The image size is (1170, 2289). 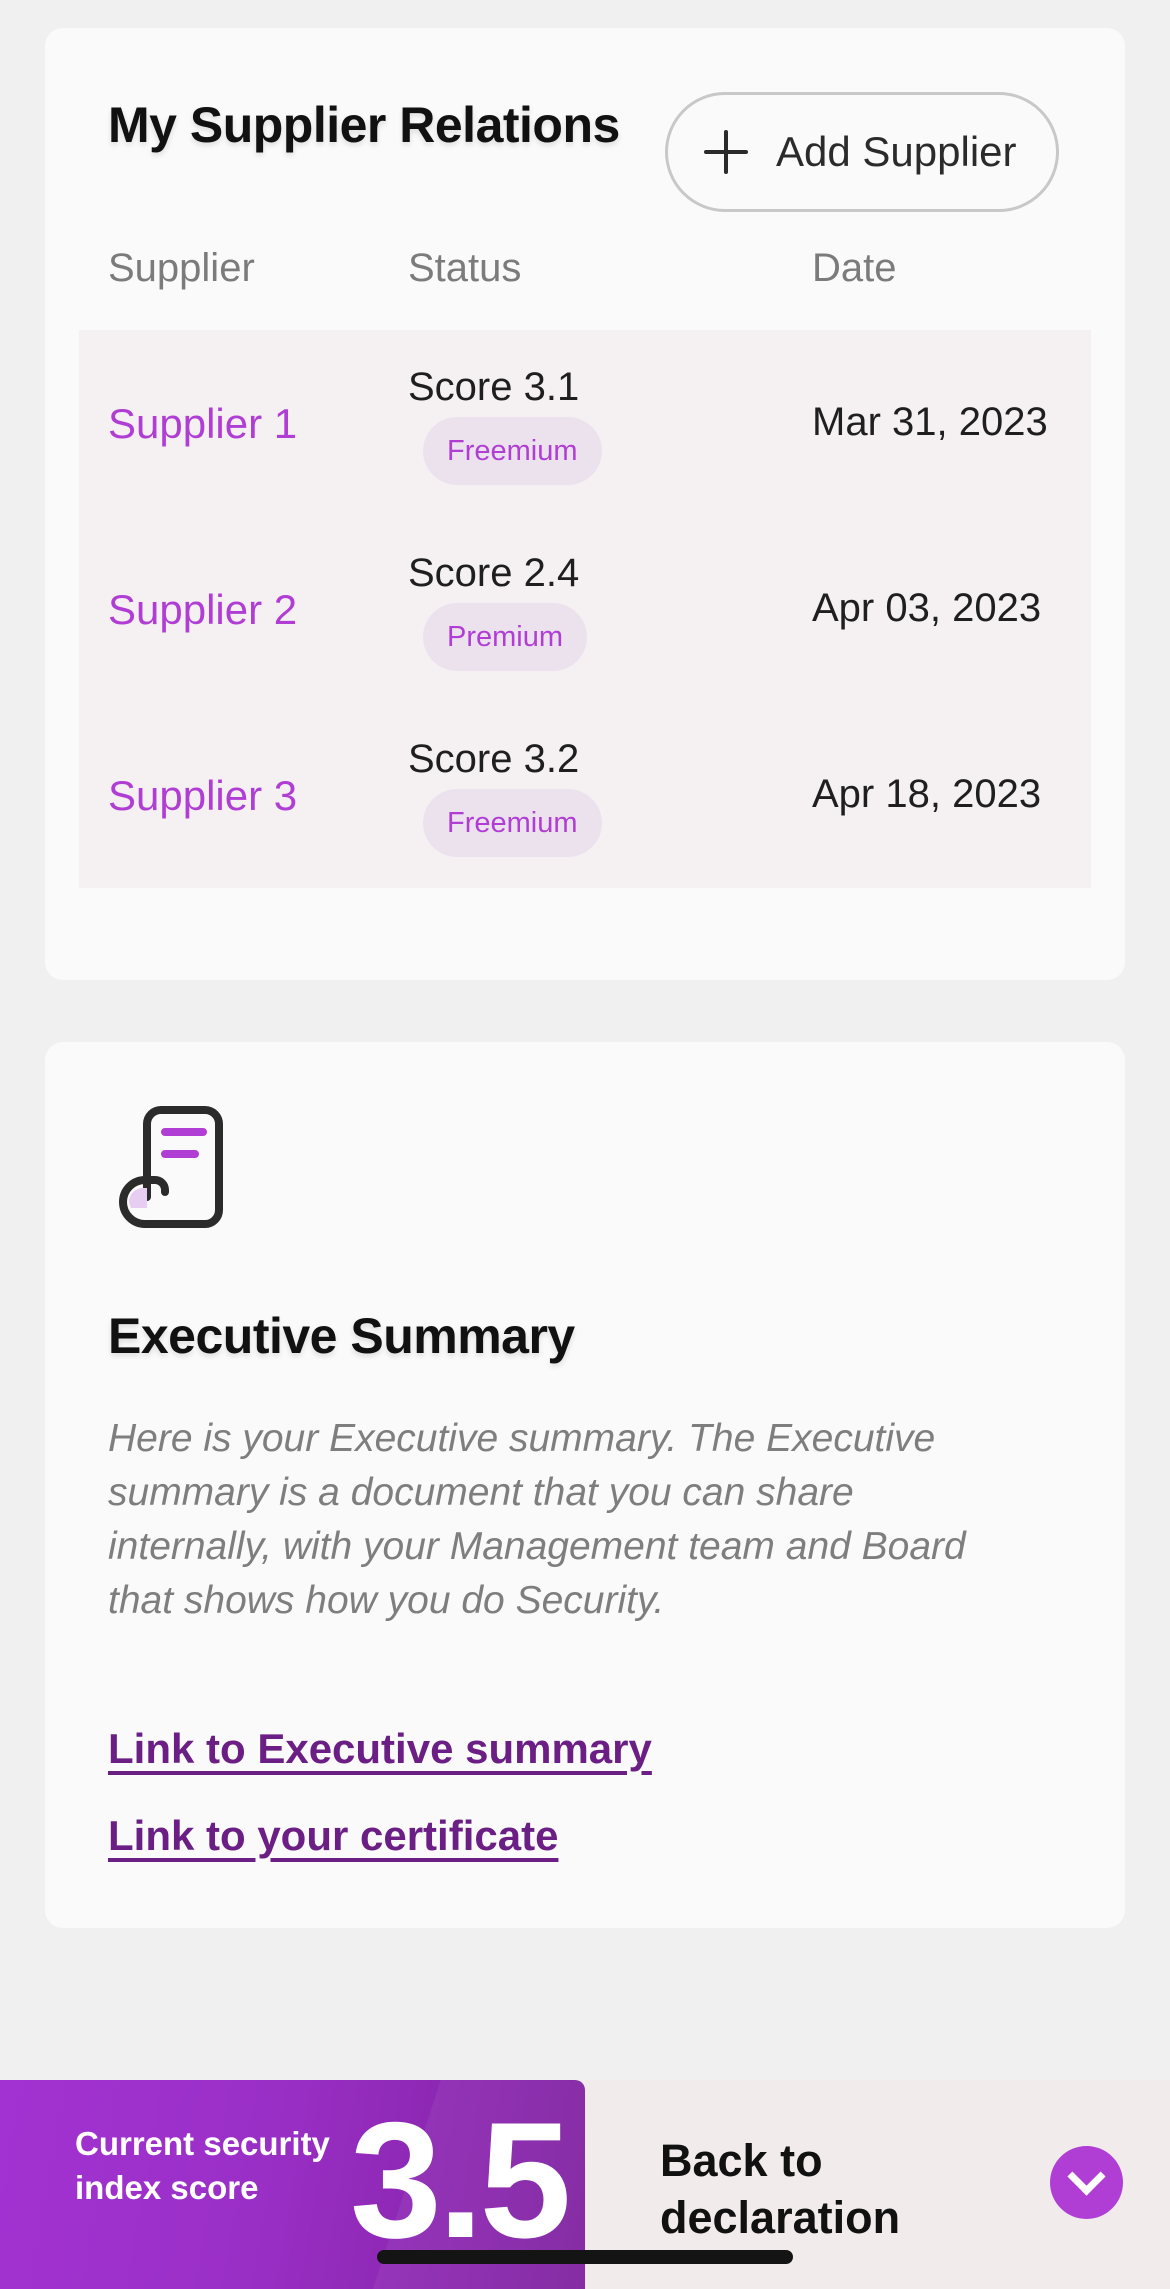 What do you see at coordinates (202, 610) in the screenshot?
I see `supplier-link: Supplier 2` at bounding box center [202, 610].